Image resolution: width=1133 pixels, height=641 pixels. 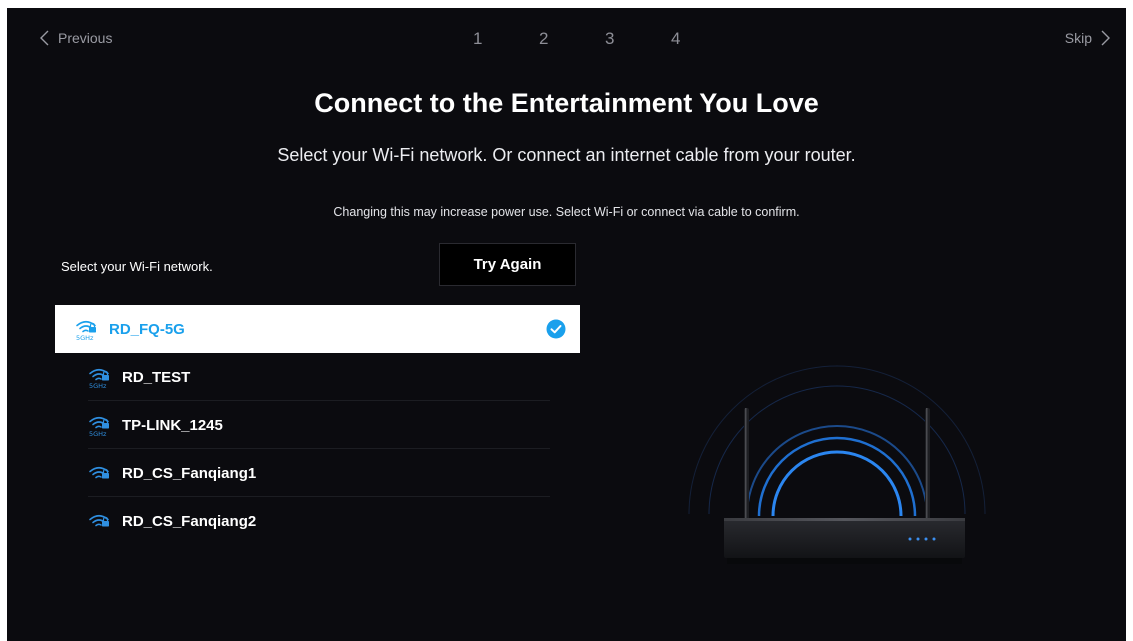 What do you see at coordinates (317, 329) in the screenshot?
I see `wifi-network-item: 5GHz RD_FQ-5G` at bounding box center [317, 329].